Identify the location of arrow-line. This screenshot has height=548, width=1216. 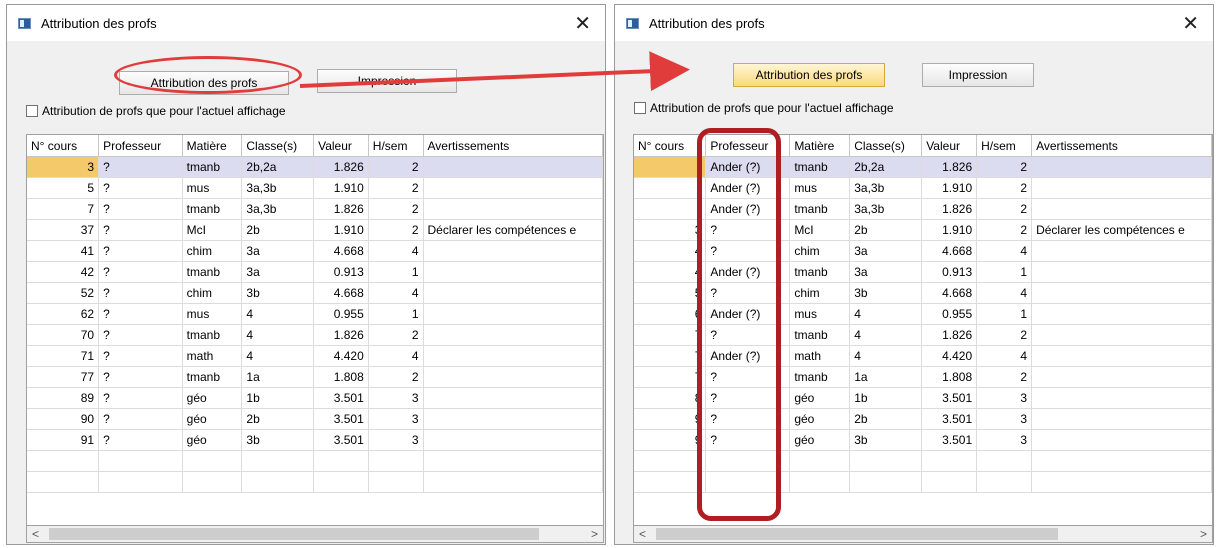
(494, 71).